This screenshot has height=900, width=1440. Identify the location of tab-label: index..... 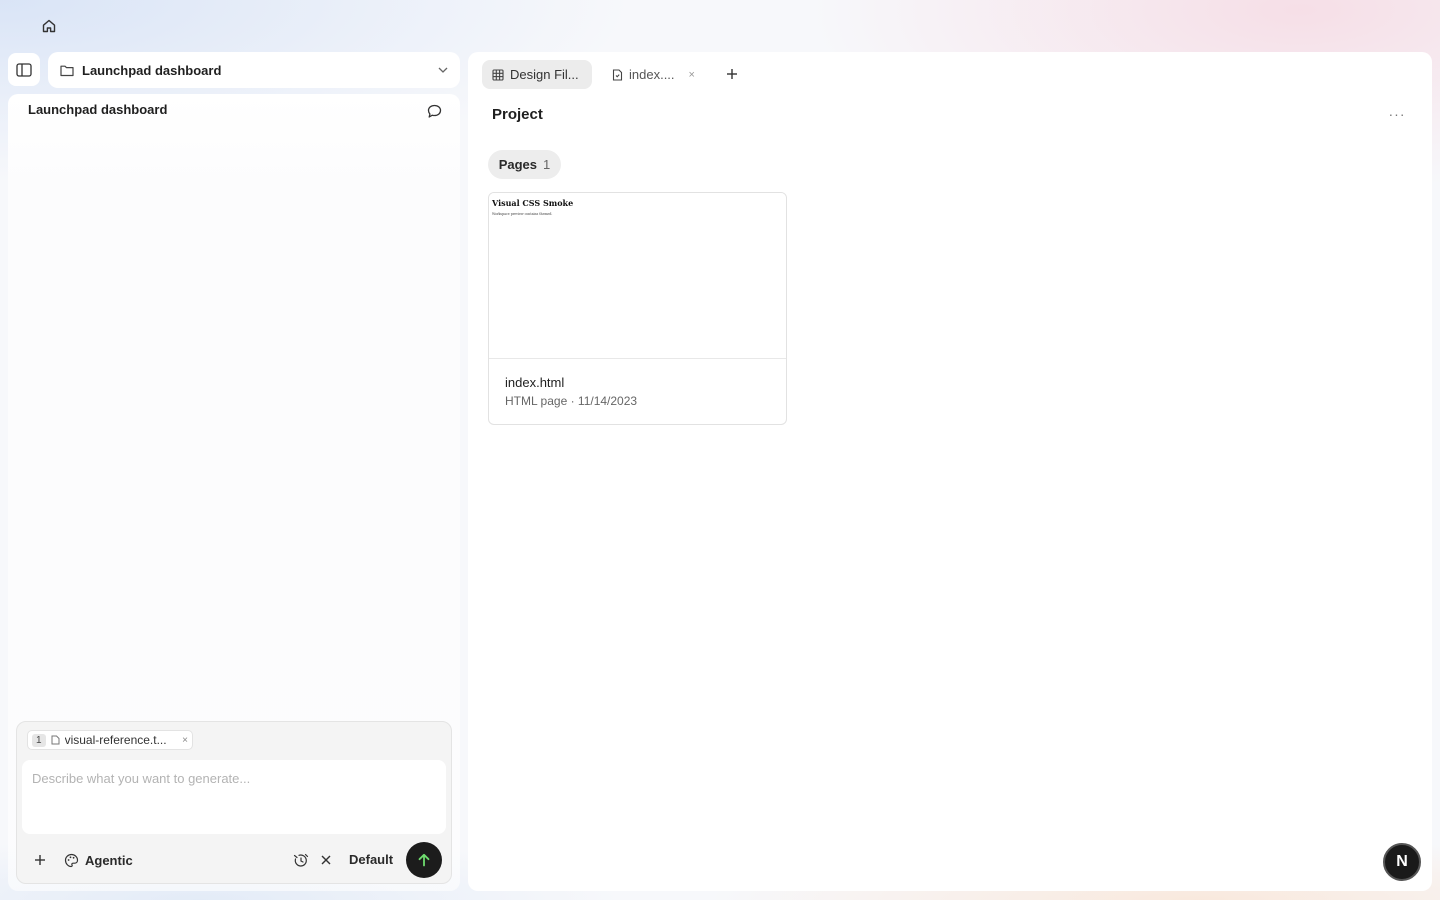
(652, 74).